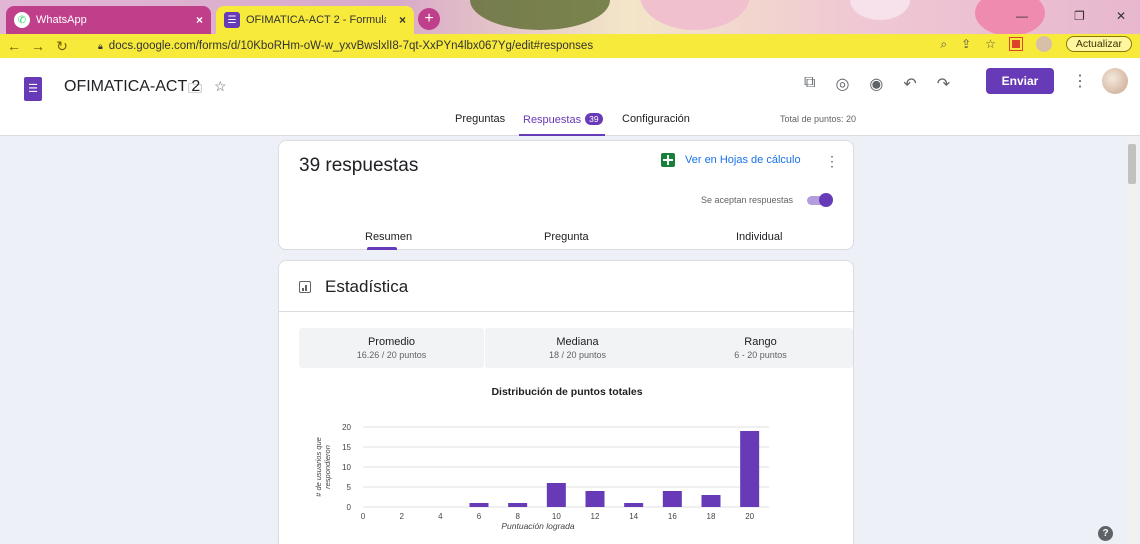 The width and height of the screenshot is (1140, 544). Describe the element at coordinates (1079, 16) in the screenshot. I see `restore-icon: ❐` at that location.